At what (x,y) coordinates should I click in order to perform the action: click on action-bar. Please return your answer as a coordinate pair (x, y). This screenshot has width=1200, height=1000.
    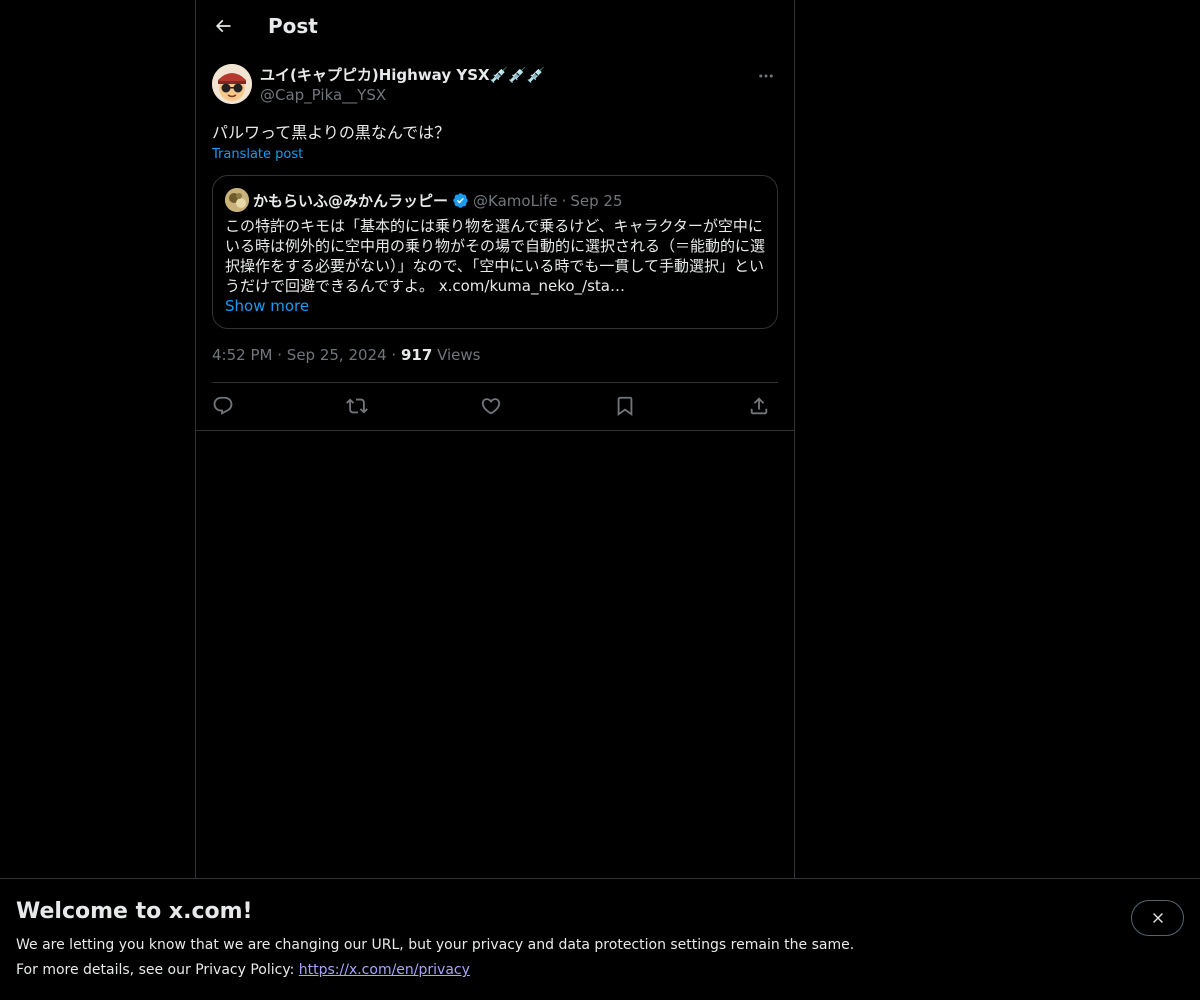
    Looking at the image, I should click on (495, 406).